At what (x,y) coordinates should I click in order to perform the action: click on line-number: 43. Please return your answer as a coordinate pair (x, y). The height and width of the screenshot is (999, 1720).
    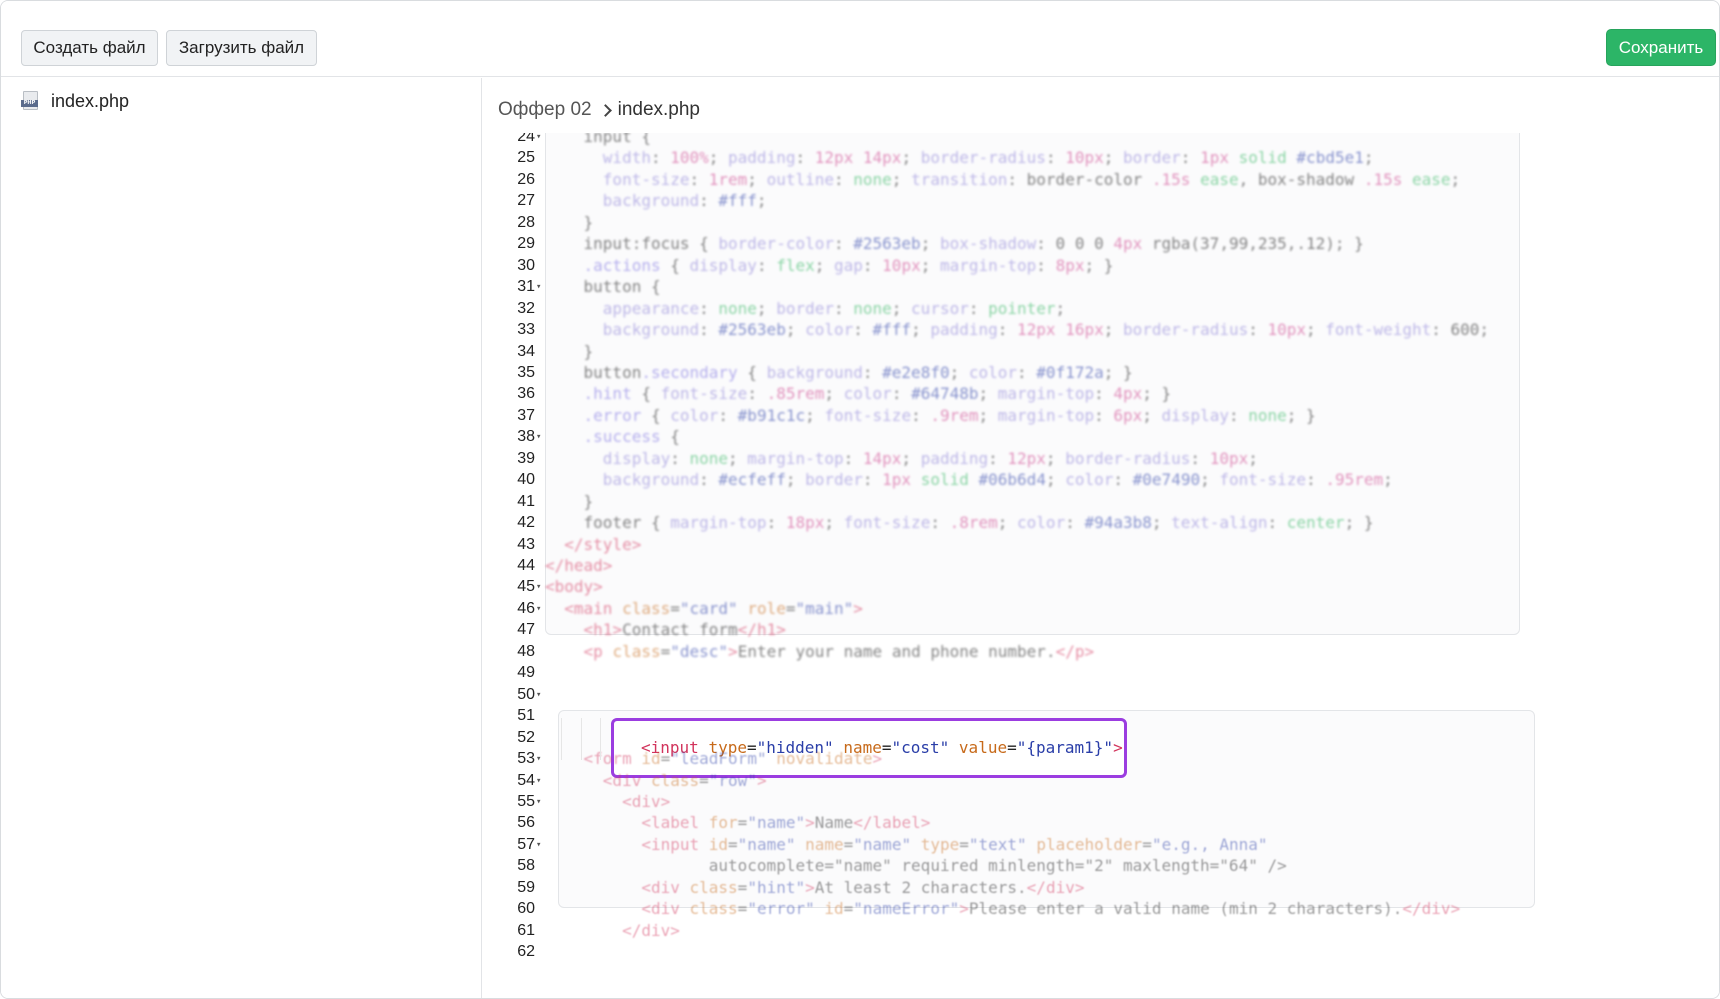
    Looking at the image, I should click on (526, 544).